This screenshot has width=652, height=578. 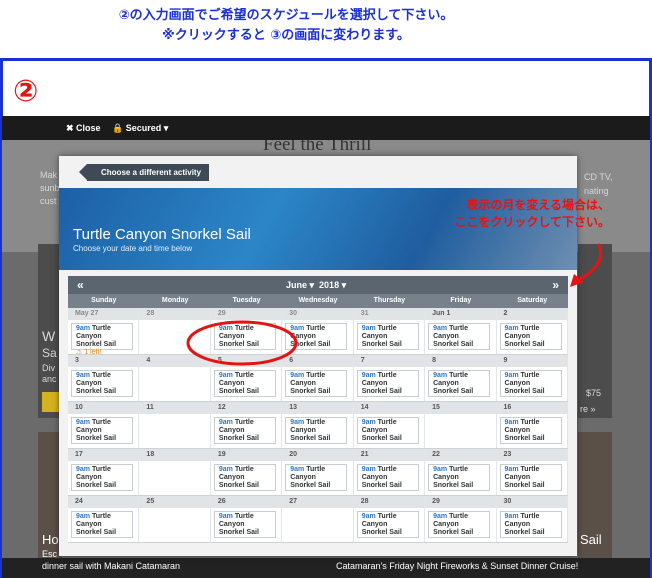 I want to click on calendar-day: 13 9am Turtle Canyon Snorkel Sail, so click(x=318, y=425).